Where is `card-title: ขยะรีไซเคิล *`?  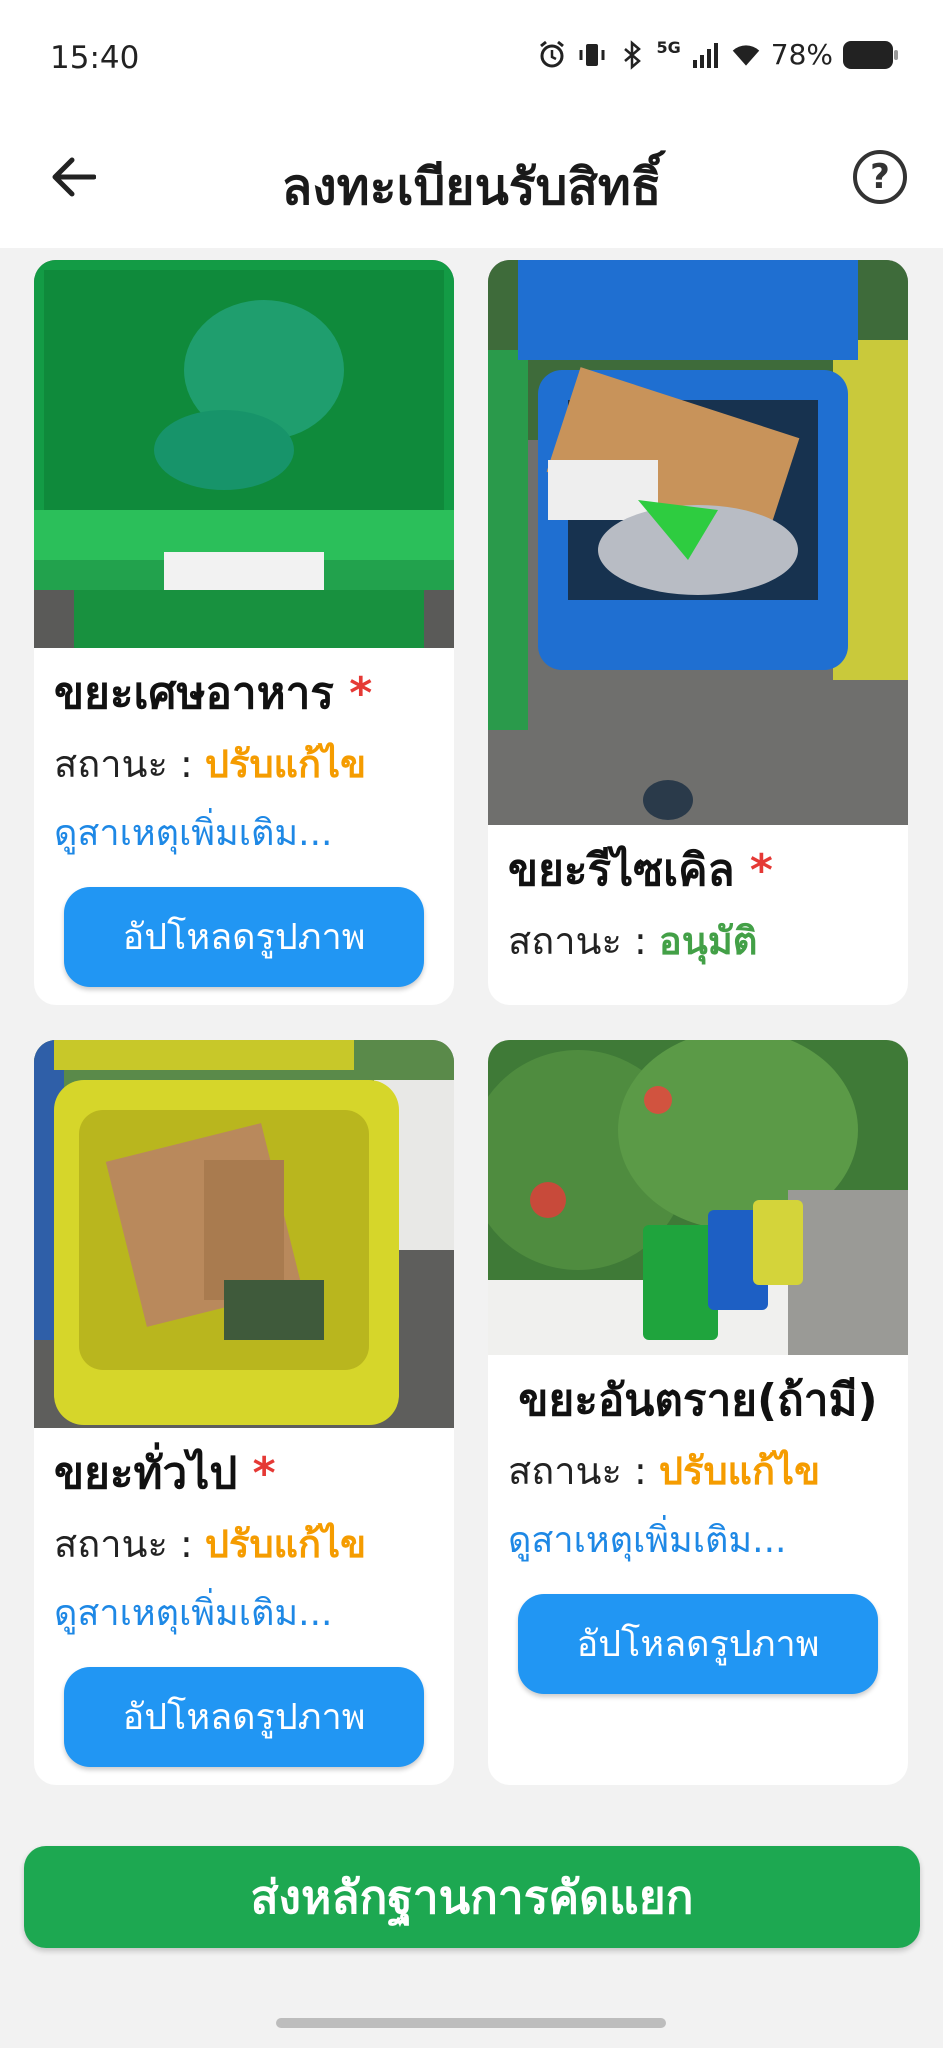
card-title: ขยะรีไซเคิล * is located at coordinates (640, 870).